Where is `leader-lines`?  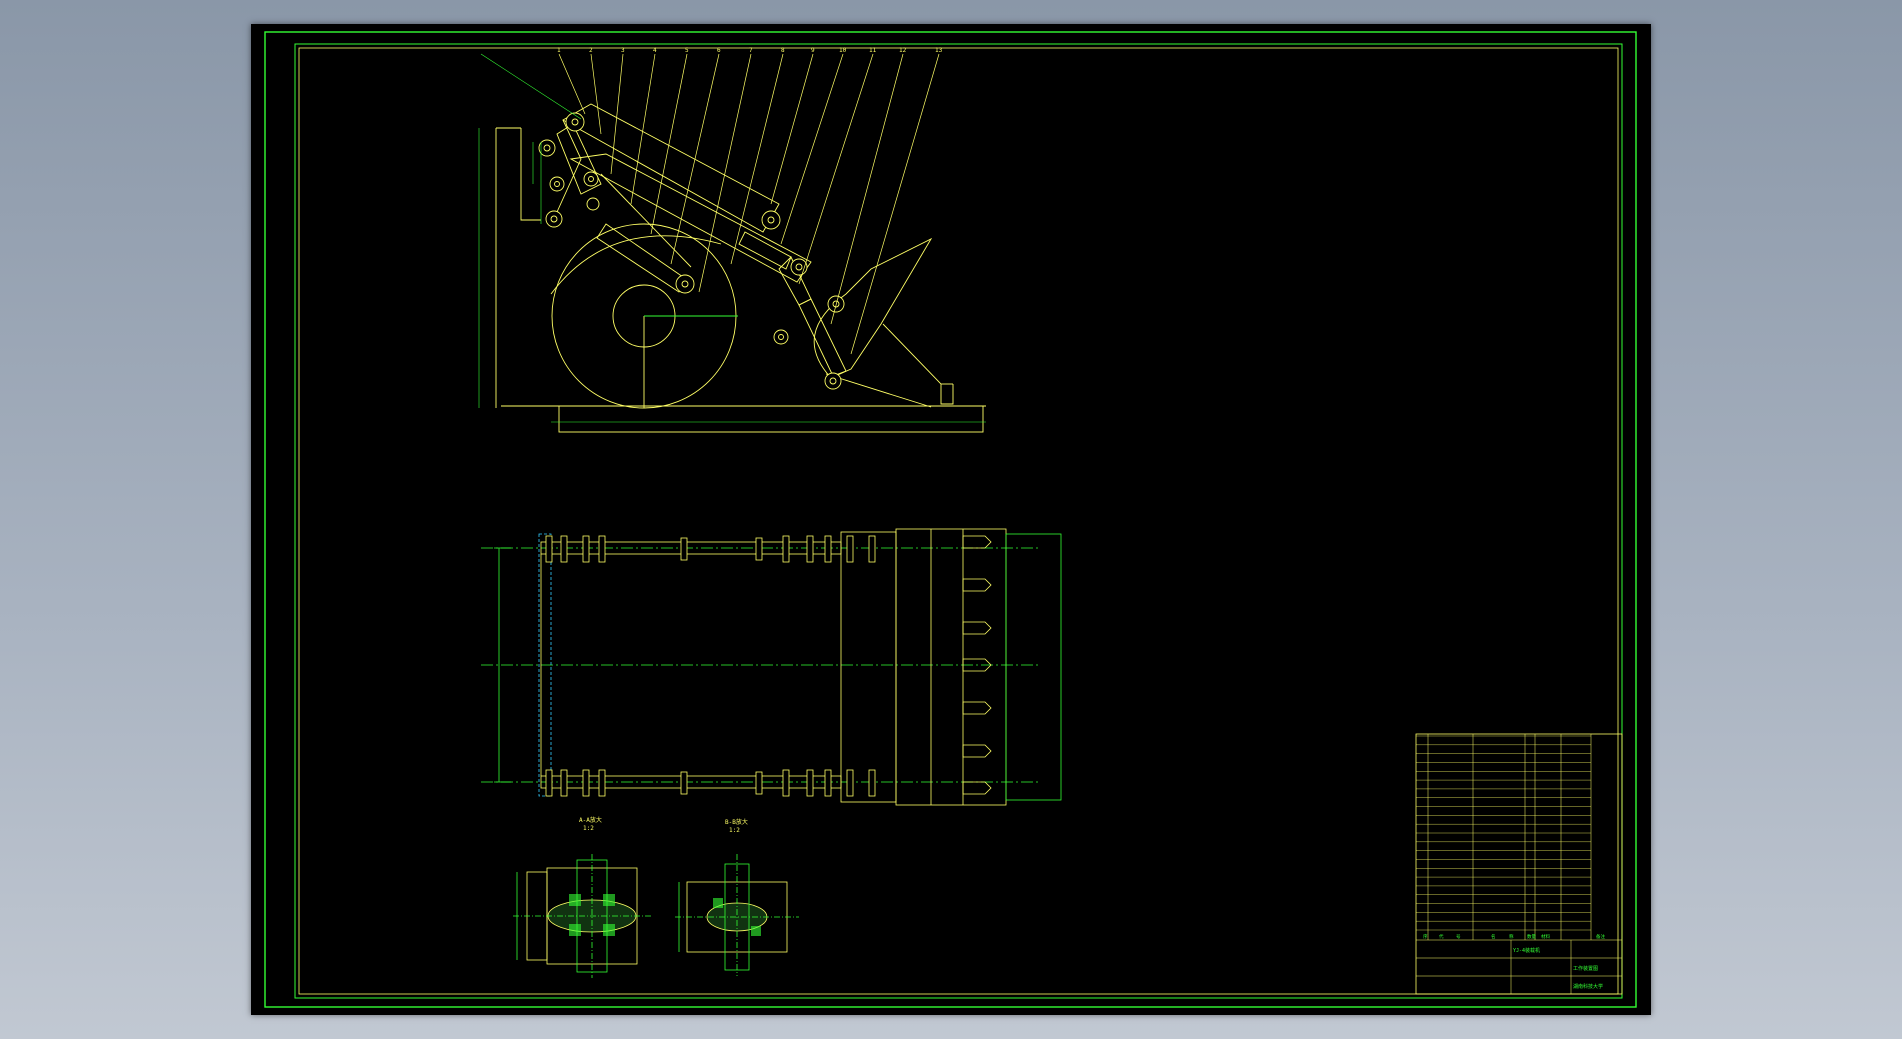 leader-lines is located at coordinates (749, 204).